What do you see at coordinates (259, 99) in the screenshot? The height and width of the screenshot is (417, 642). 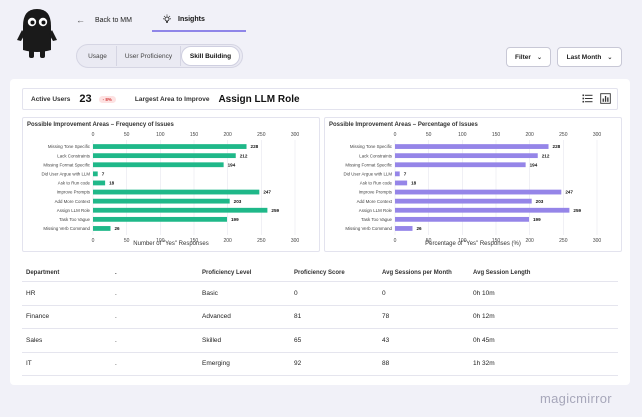 I see `area-to-improve-value: Assign LLM Role` at bounding box center [259, 99].